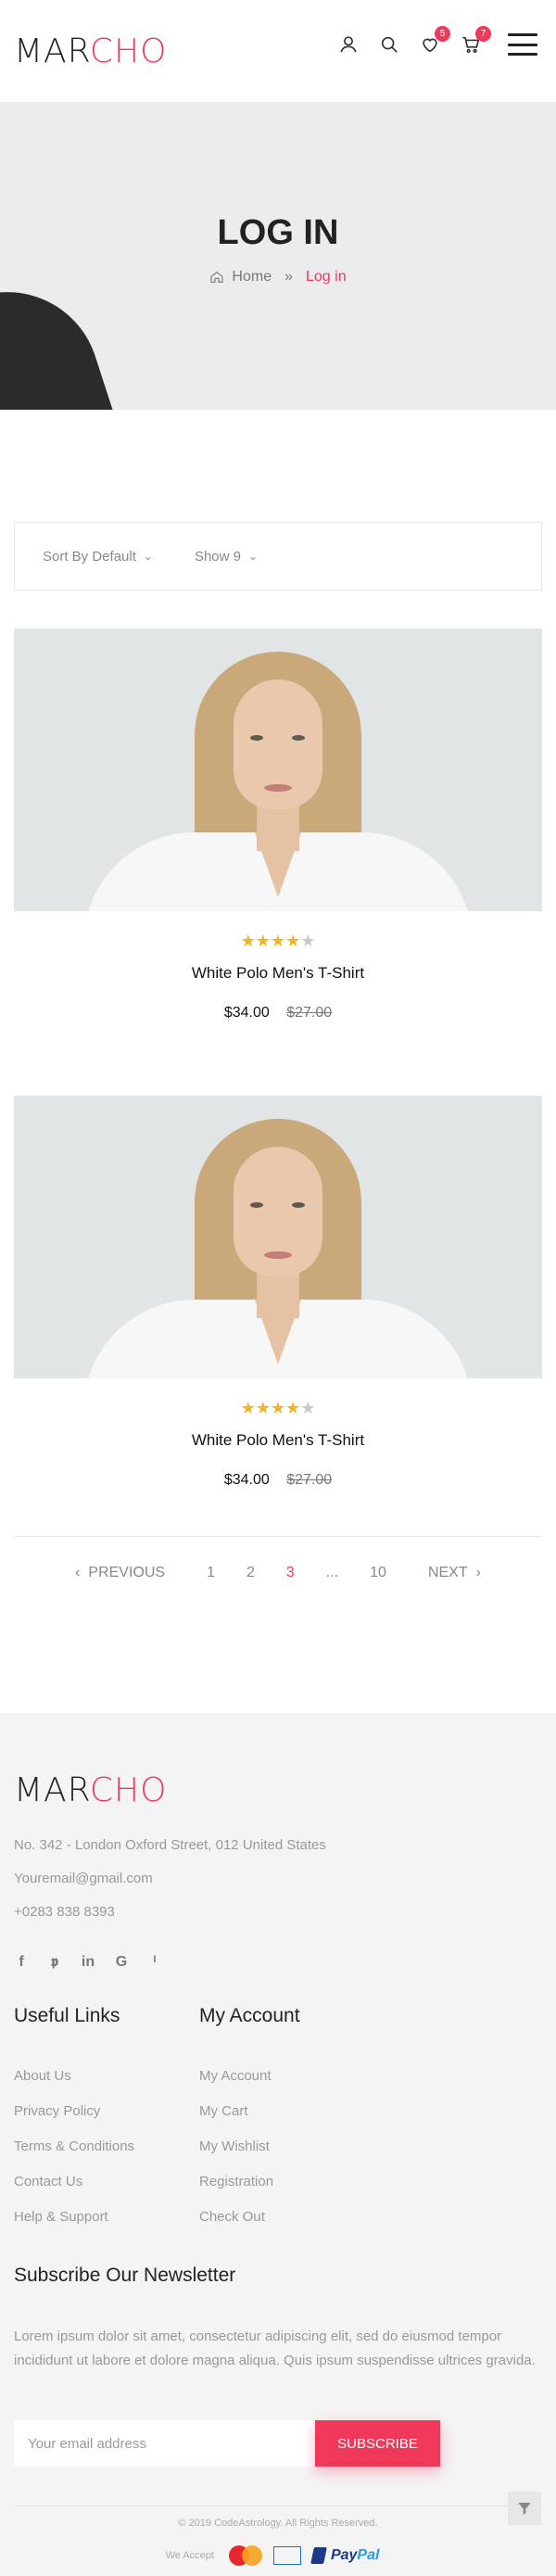  Describe the element at coordinates (252, 277) in the screenshot. I see `breadcrumb-home-link: Home` at that location.